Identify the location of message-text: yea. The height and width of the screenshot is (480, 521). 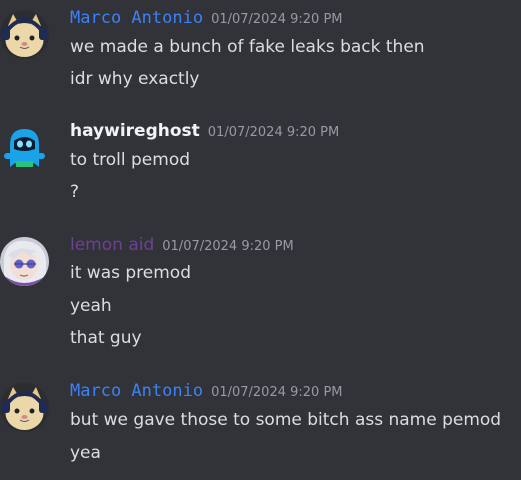
(85, 453).